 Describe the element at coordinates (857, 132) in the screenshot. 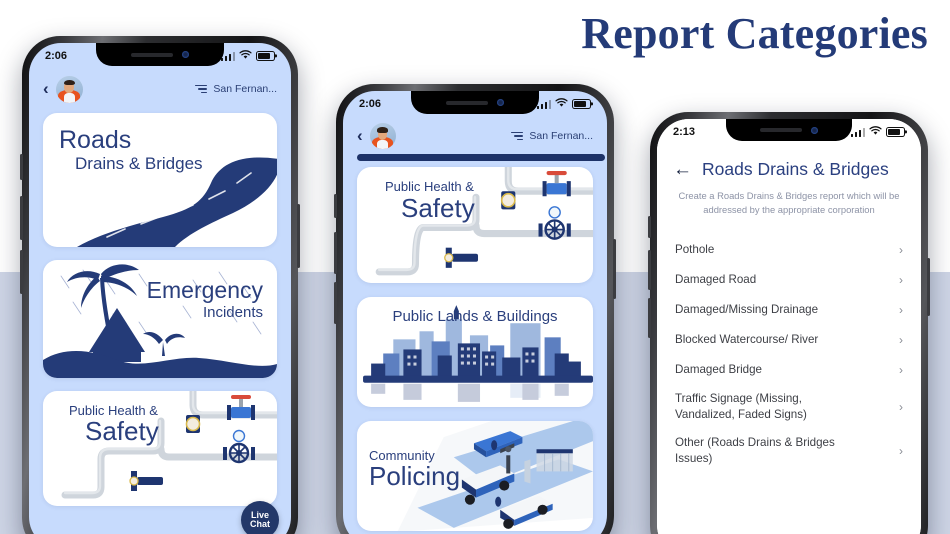

I see `cellular-signal-icon` at that location.